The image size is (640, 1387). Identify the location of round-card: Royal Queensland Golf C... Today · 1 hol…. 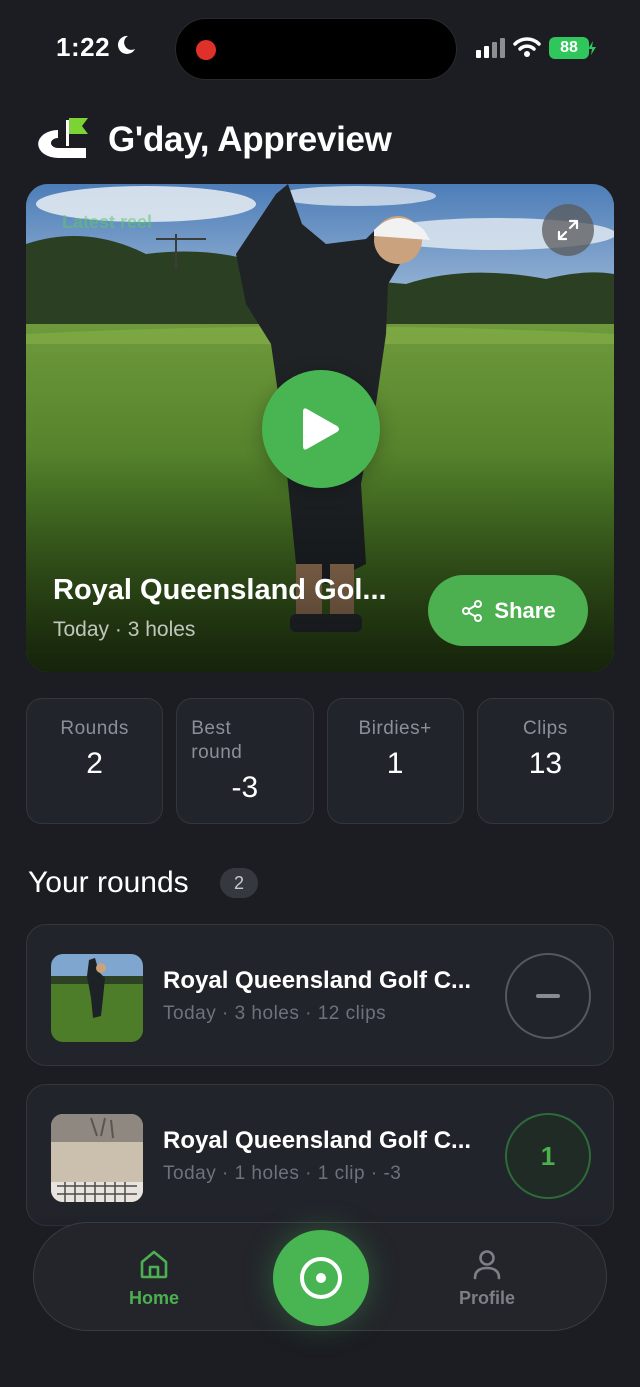
(320, 1155).